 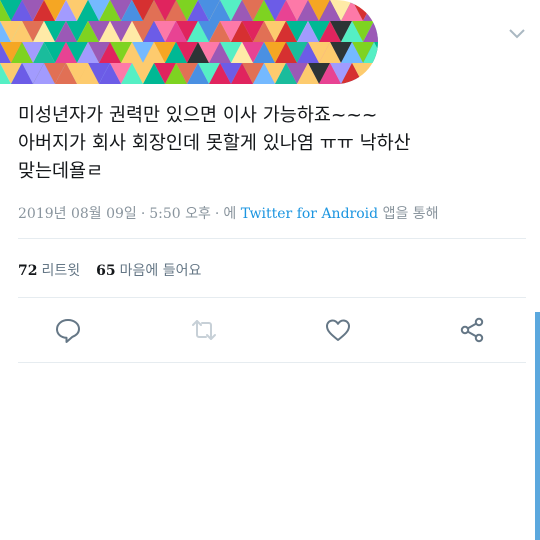 I want to click on reply-icon, so click(x=68, y=330).